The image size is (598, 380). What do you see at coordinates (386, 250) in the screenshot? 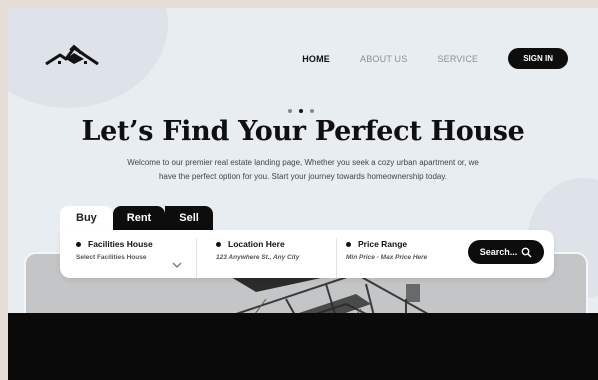
I see `price-range-field: Price Range Min Price - Max Price Here` at bounding box center [386, 250].